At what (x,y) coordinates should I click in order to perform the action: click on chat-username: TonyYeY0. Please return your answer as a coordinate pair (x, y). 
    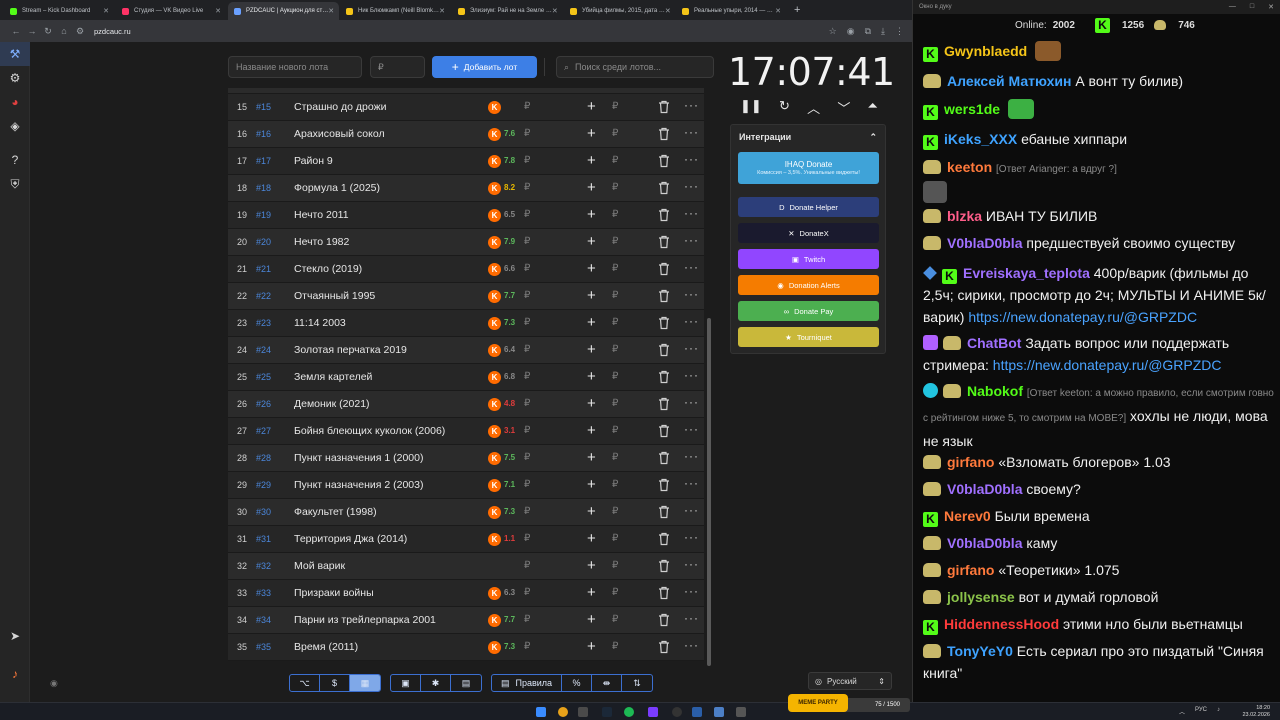
    Looking at the image, I should click on (980, 651).